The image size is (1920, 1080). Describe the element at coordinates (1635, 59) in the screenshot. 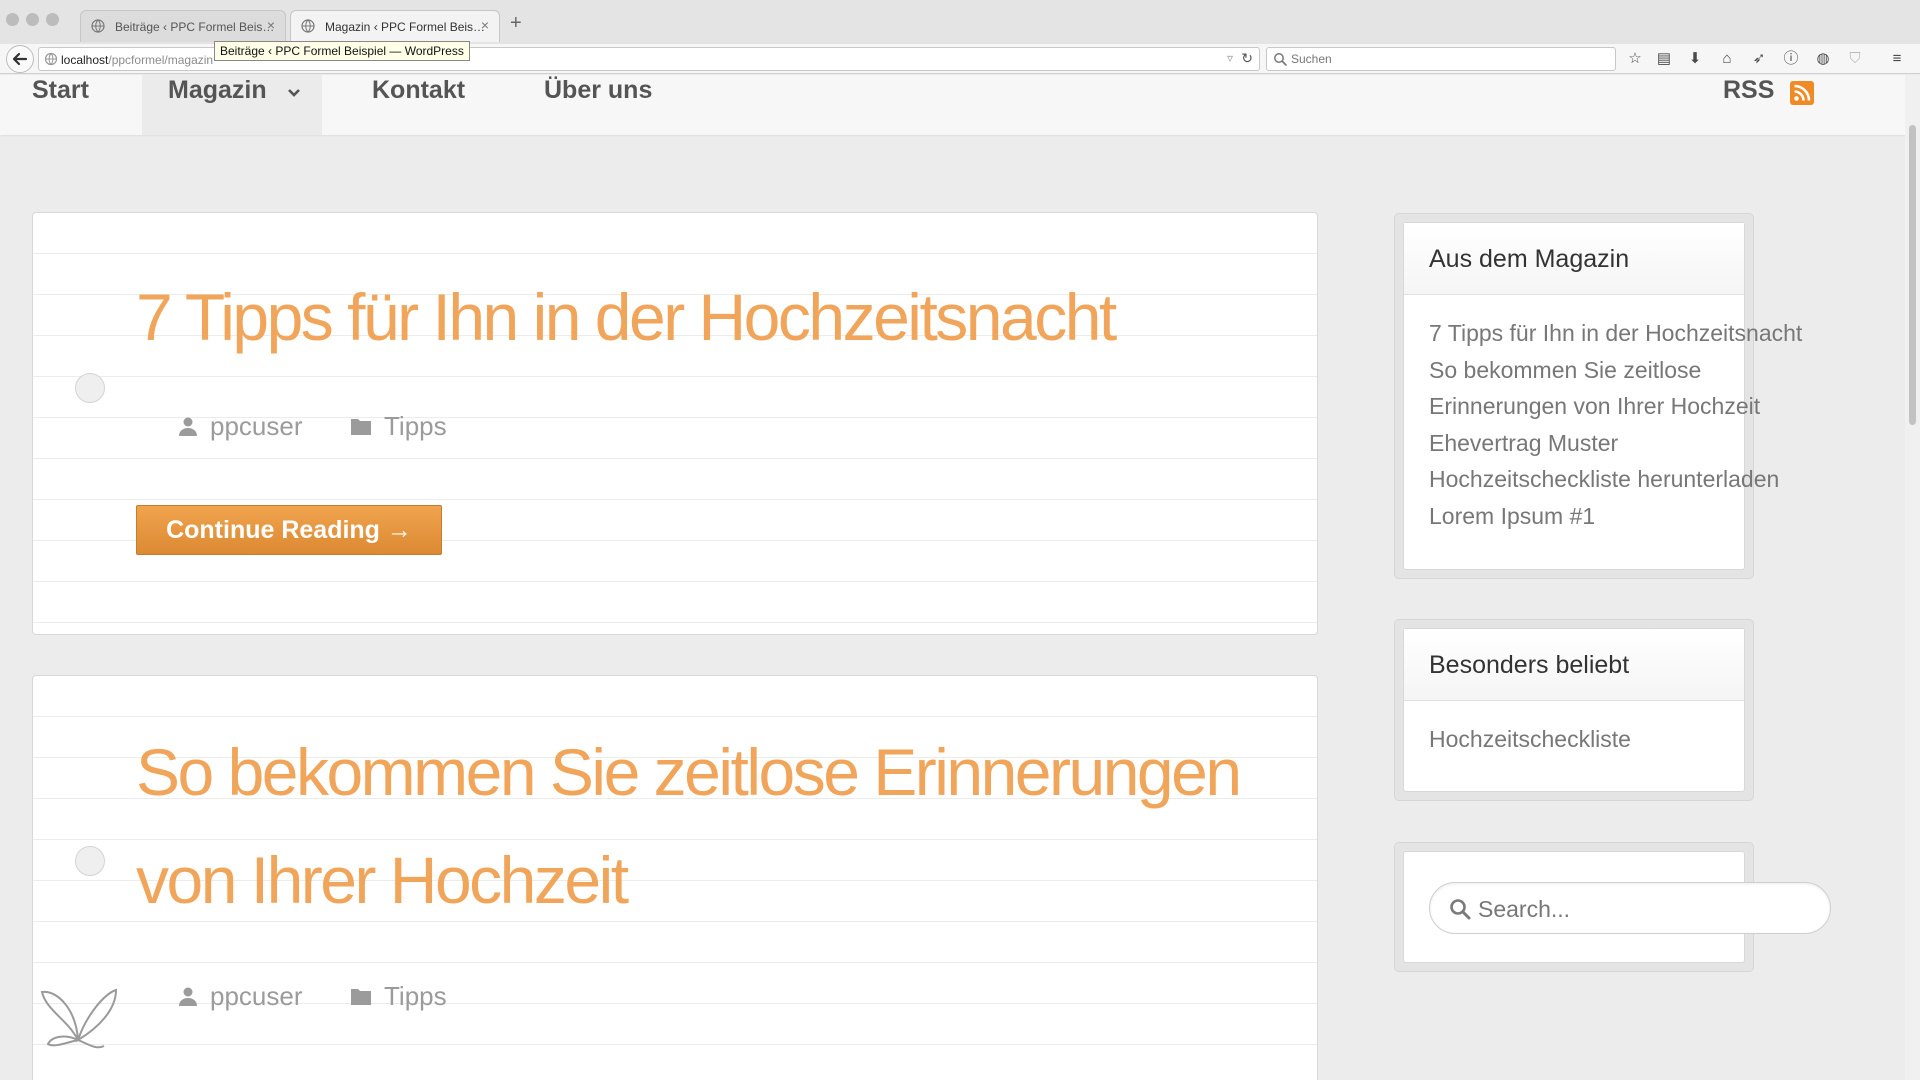

I see `bookmark-star-icon: ☆` at that location.